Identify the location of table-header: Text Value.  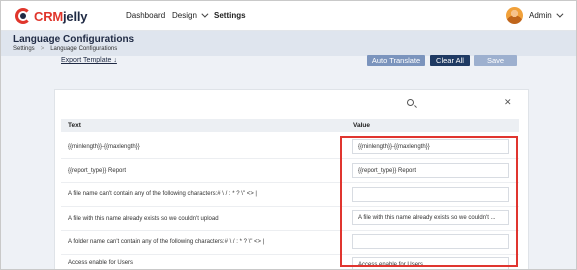
(290, 125).